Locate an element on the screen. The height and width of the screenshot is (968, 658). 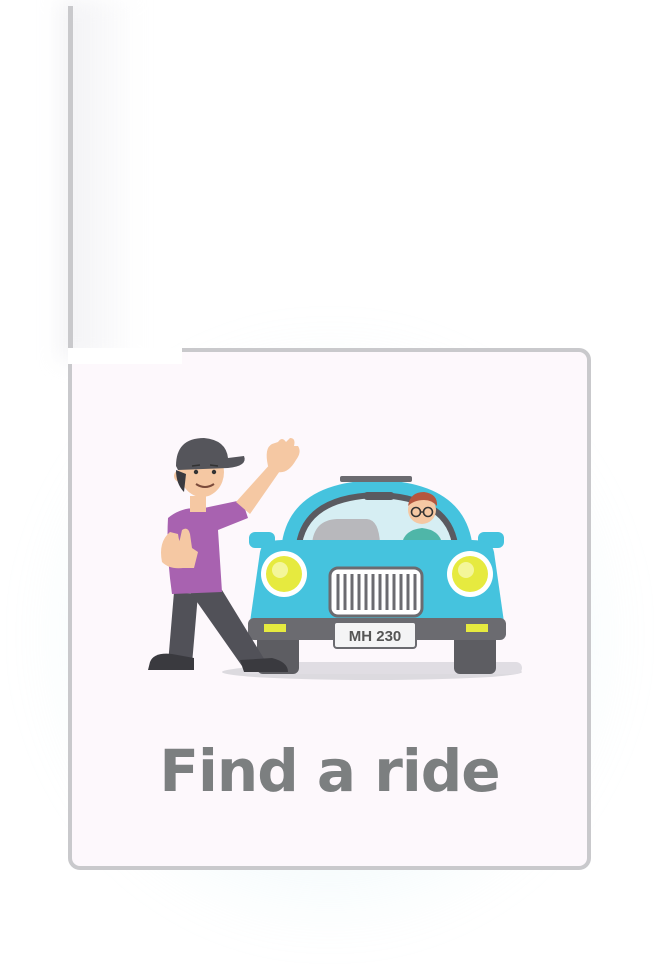
man-waving-hand is located at coordinates (283, 455).